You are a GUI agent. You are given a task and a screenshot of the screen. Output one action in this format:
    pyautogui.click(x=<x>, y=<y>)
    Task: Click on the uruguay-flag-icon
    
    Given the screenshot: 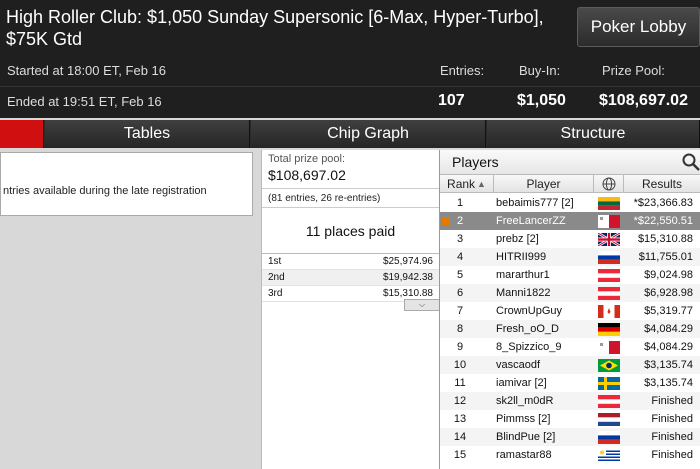 What is the action you would take?
    pyautogui.click(x=609, y=455)
    